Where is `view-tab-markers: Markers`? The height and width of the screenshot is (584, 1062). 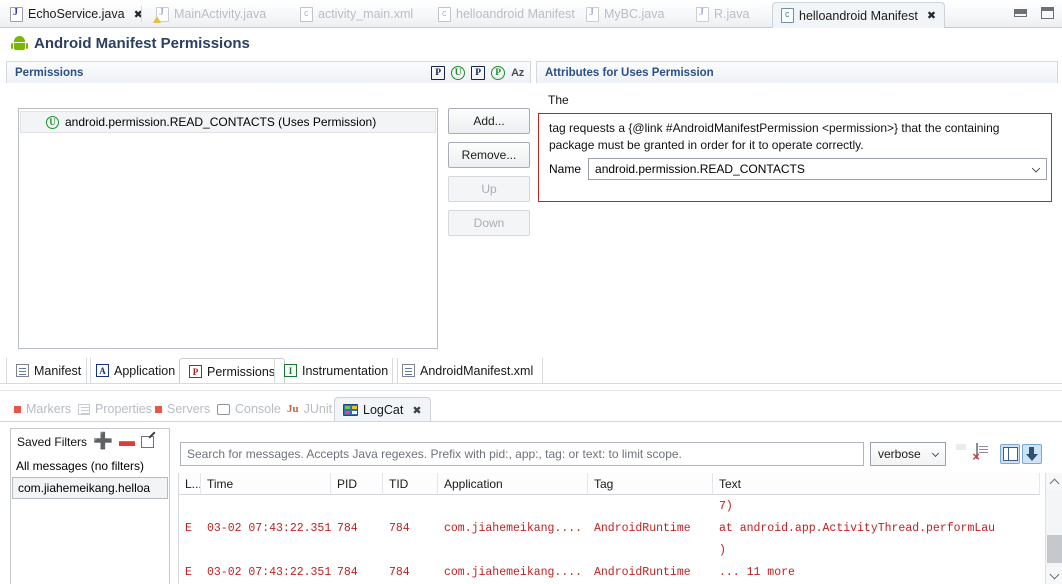
view-tab-markers: Markers is located at coordinates (42, 409).